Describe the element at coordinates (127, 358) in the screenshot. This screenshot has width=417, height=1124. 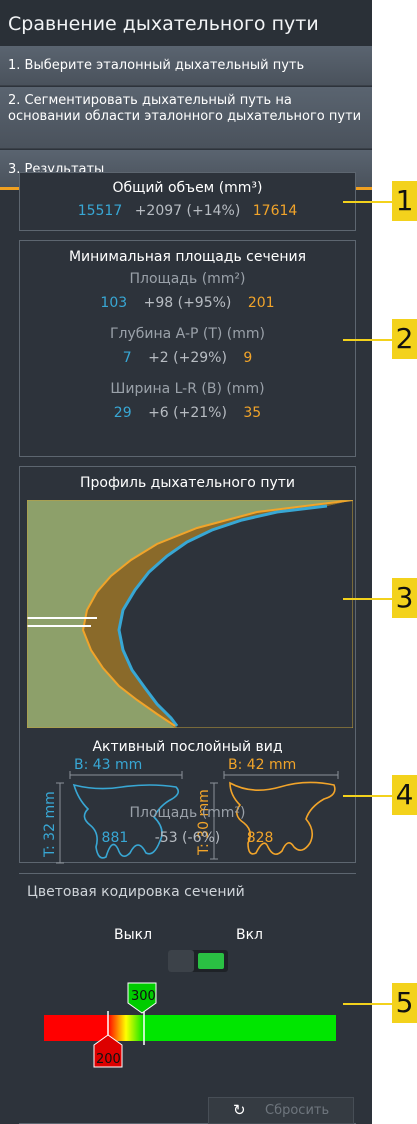
I see `depth-ref-value: 7` at that location.